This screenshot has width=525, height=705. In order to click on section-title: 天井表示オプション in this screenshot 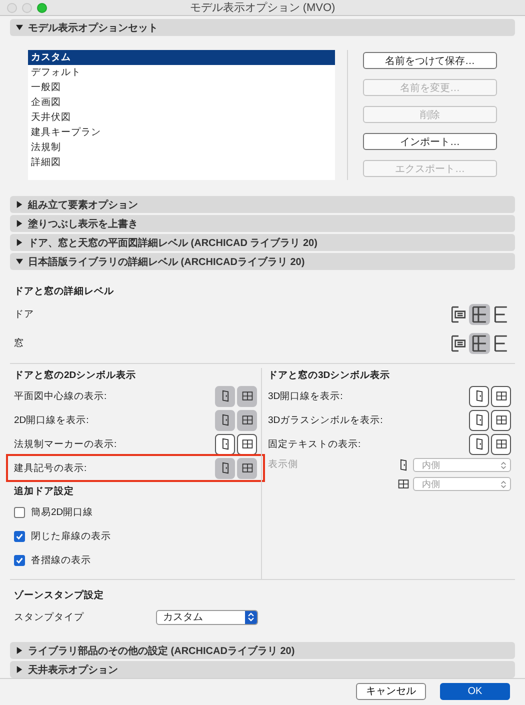, I will do `click(73, 669)`.